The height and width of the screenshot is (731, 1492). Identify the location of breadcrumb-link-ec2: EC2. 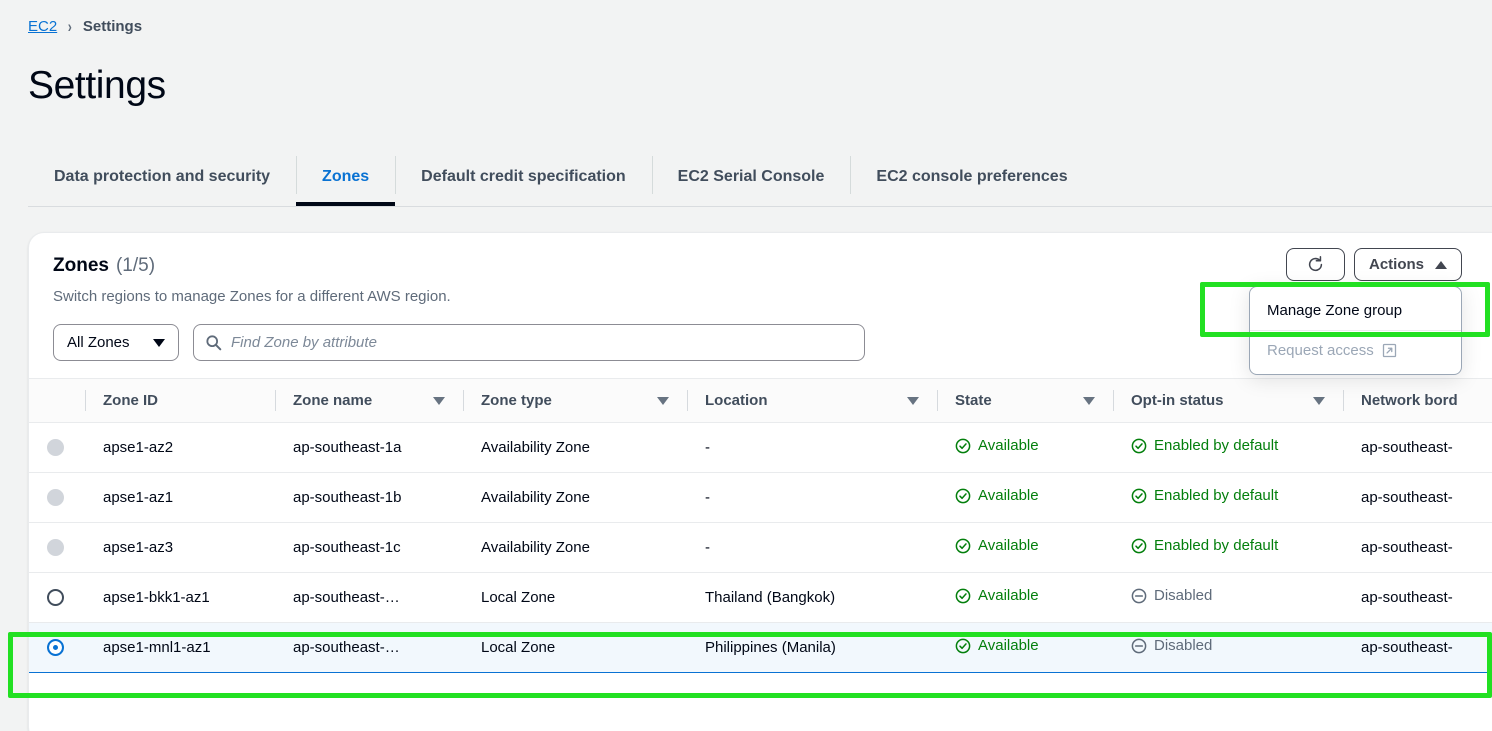
(42, 26).